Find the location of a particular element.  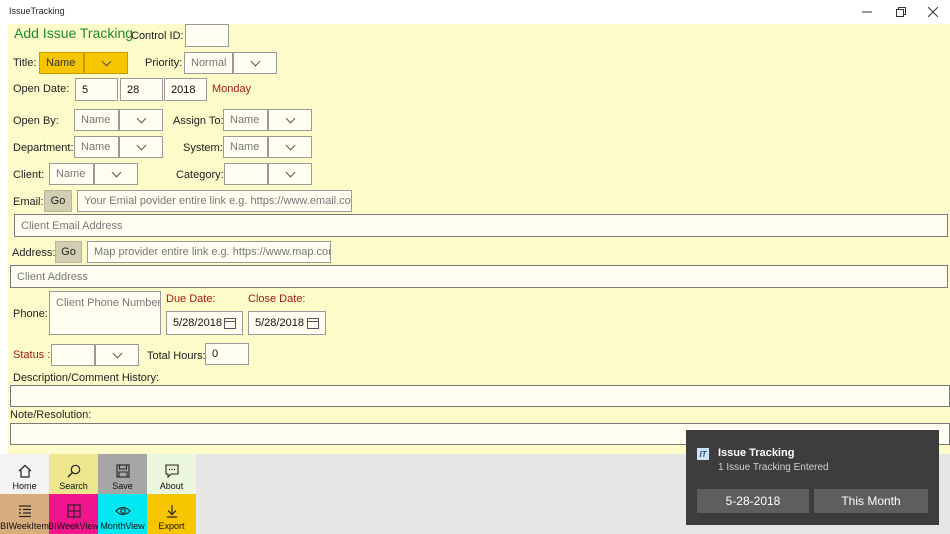

chat-icon is located at coordinates (171, 471).